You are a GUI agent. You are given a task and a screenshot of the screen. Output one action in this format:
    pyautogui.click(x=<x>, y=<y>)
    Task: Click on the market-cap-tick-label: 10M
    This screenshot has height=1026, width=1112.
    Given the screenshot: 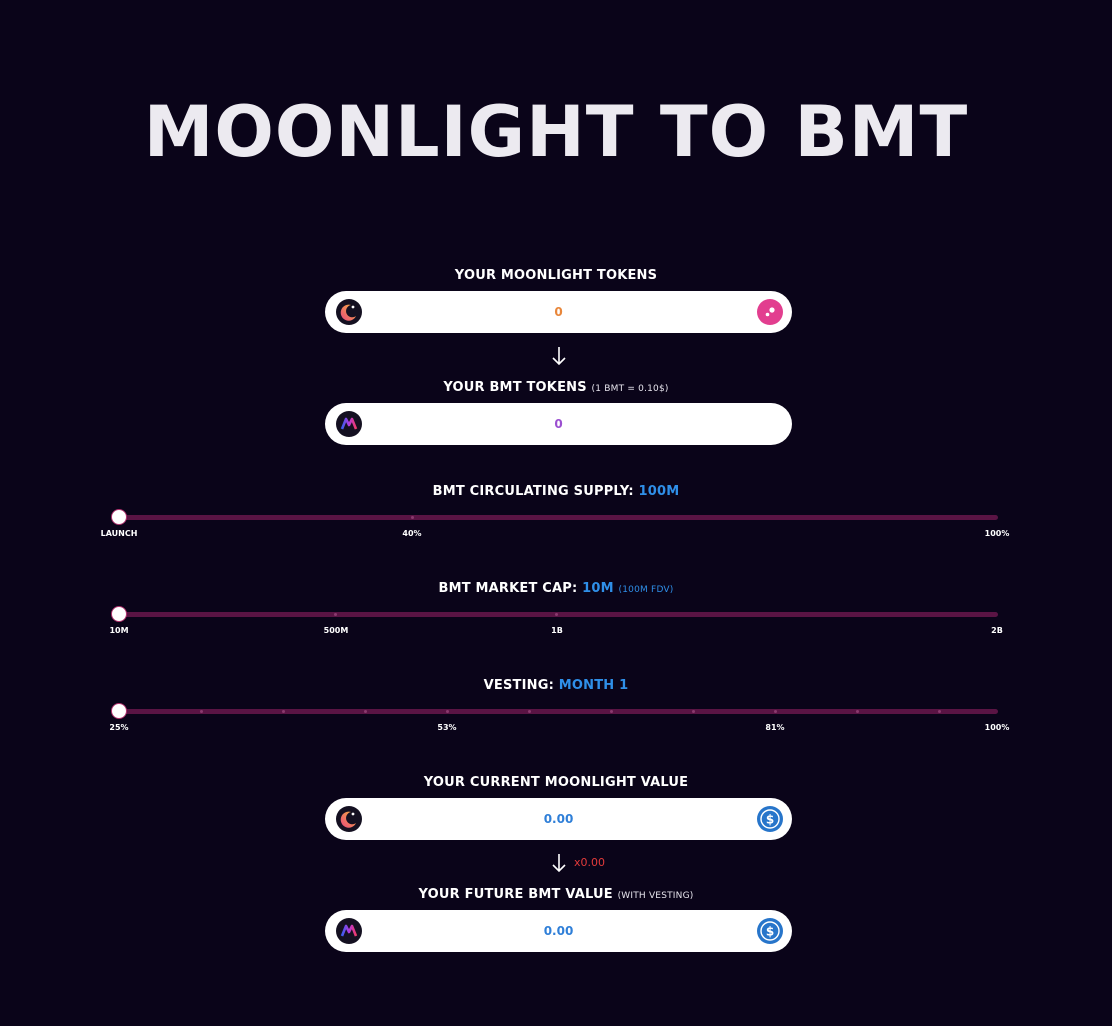 What is the action you would take?
    pyautogui.click(x=119, y=630)
    